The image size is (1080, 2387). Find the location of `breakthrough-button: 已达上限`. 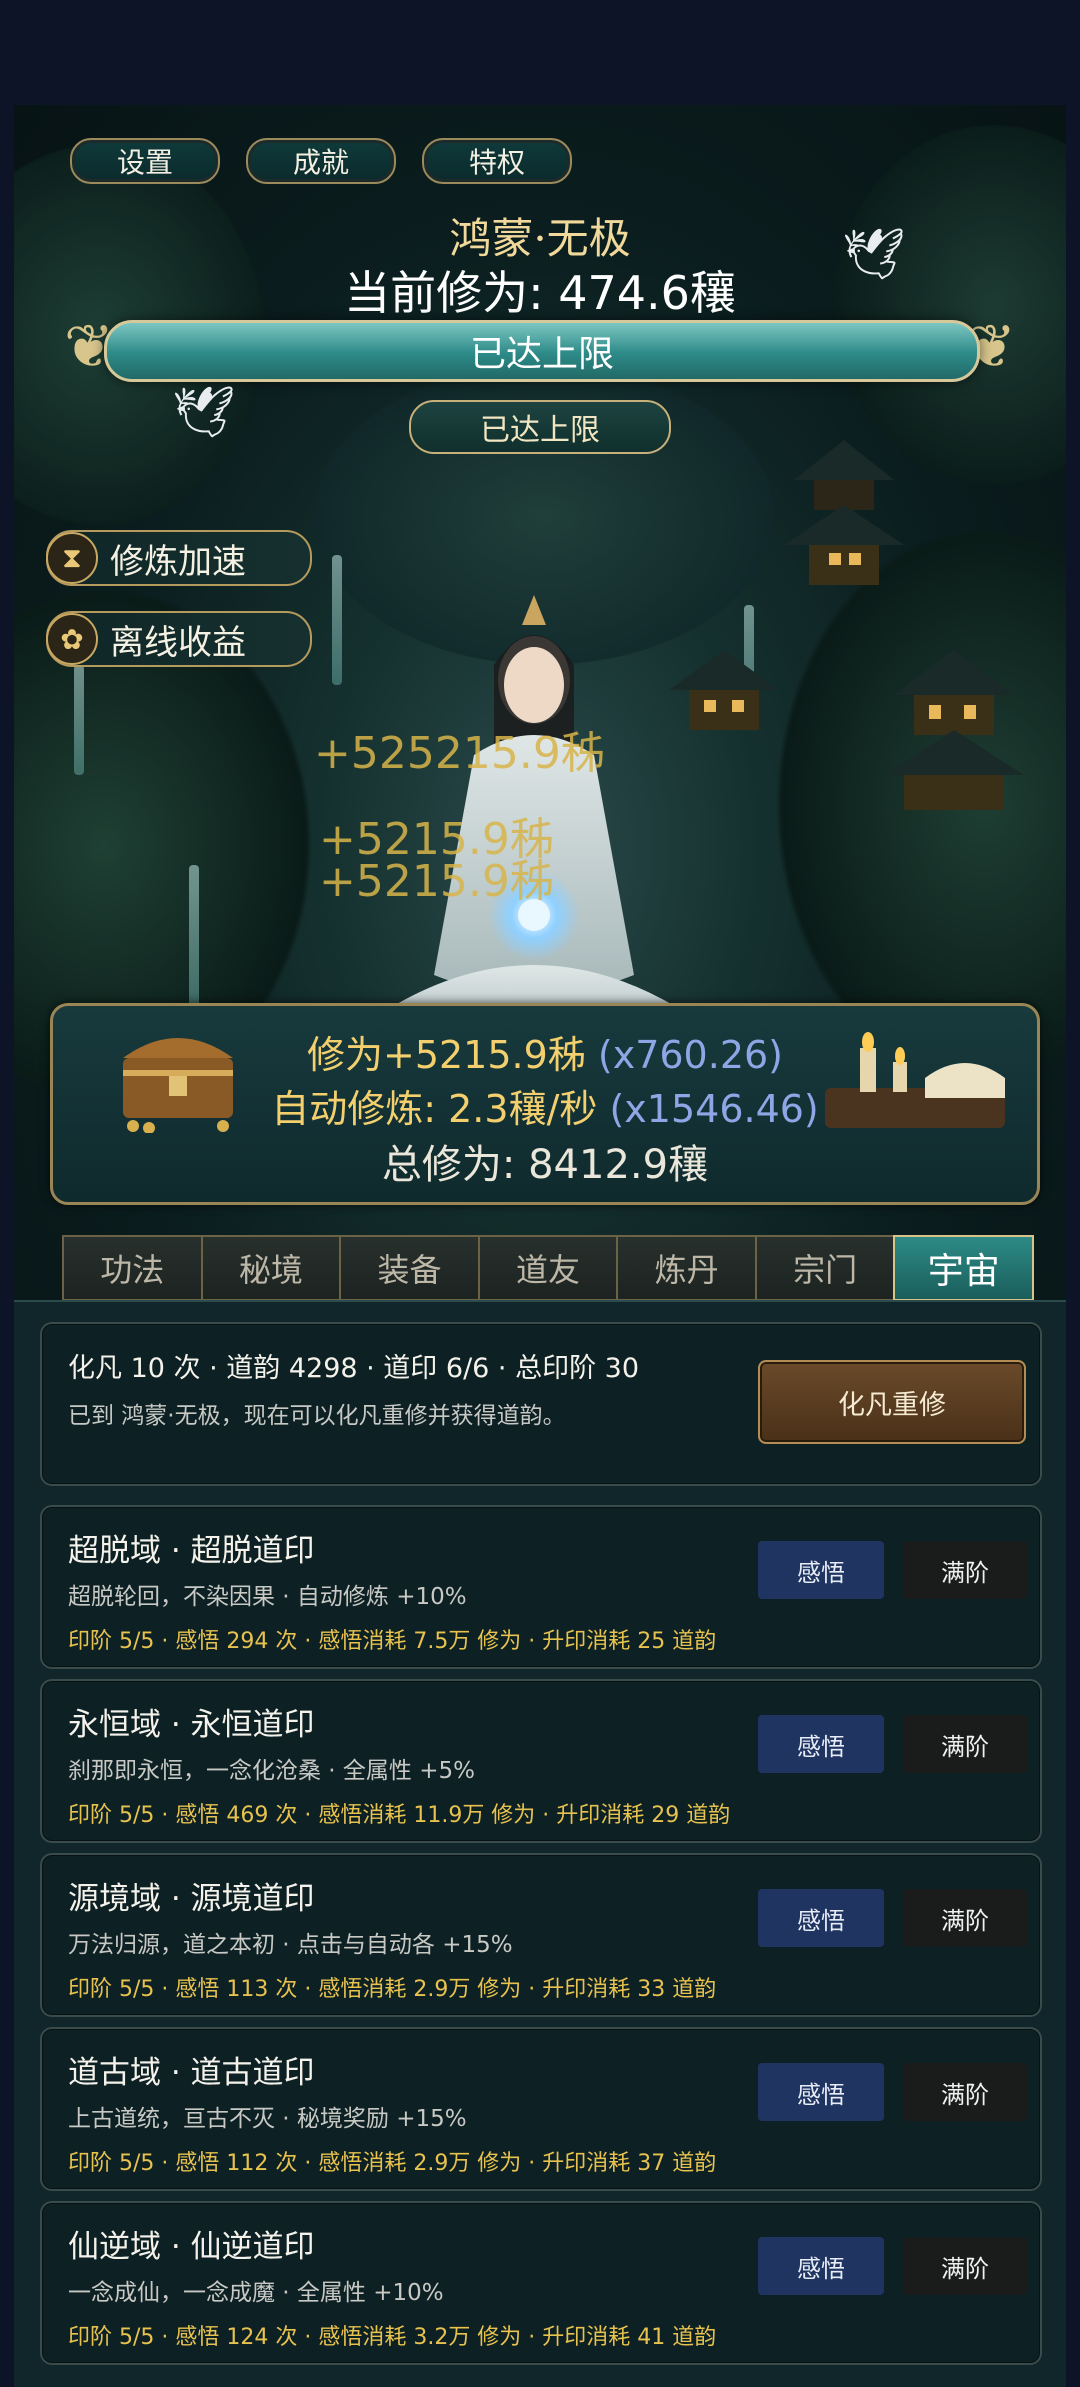

breakthrough-button: 已达上限 is located at coordinates (540, 427).